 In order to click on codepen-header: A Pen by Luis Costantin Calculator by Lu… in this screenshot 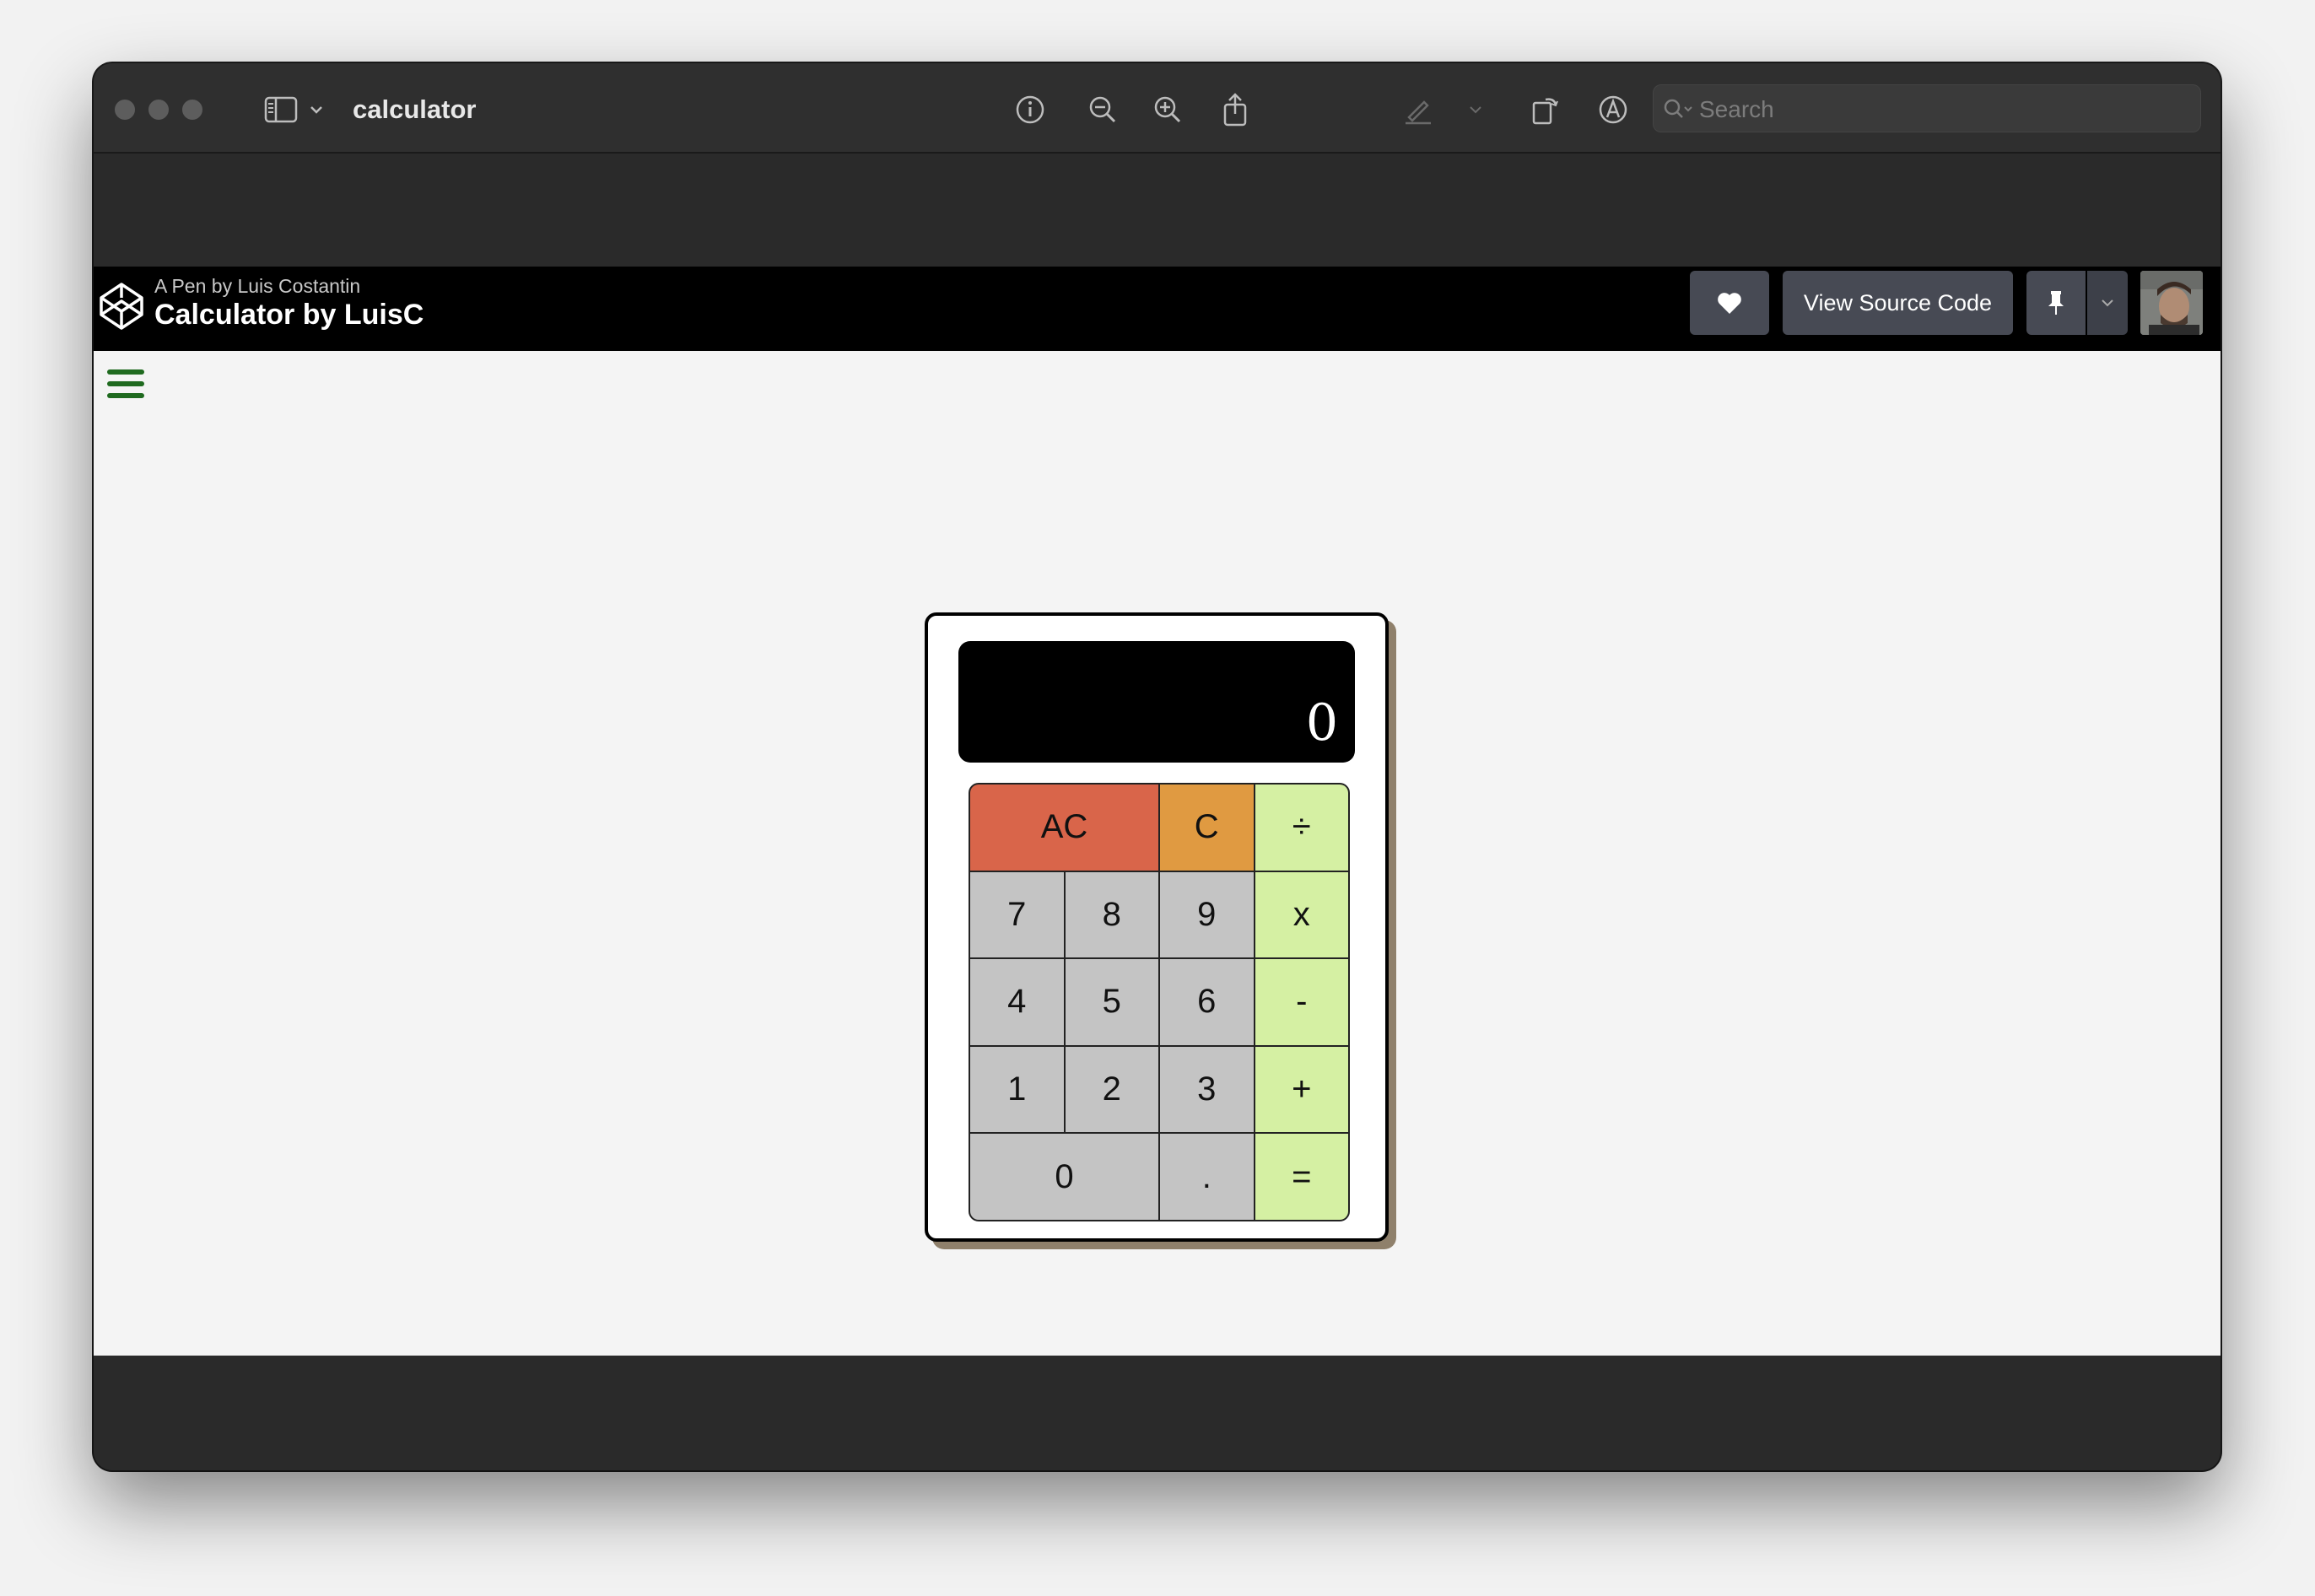, I will do `click(1157, 309)`.